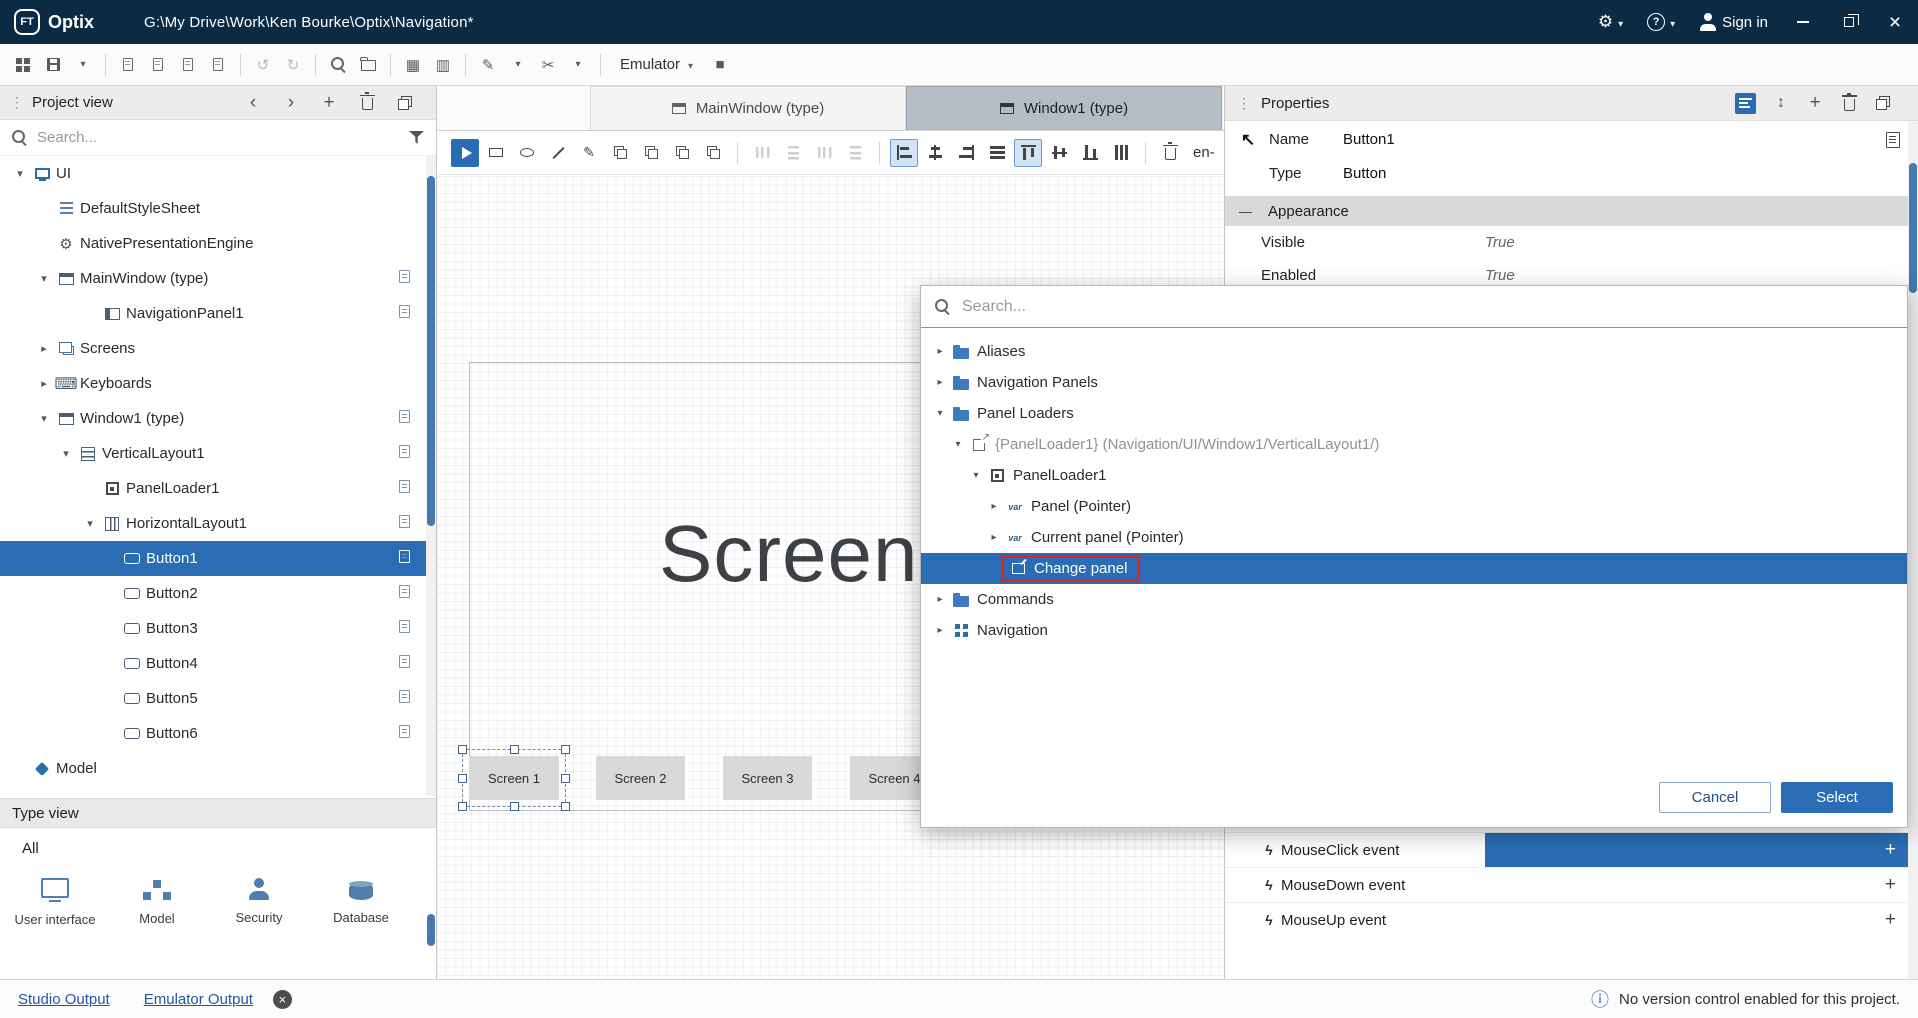  I want to click on space-vertical-button, so click(793, 153).